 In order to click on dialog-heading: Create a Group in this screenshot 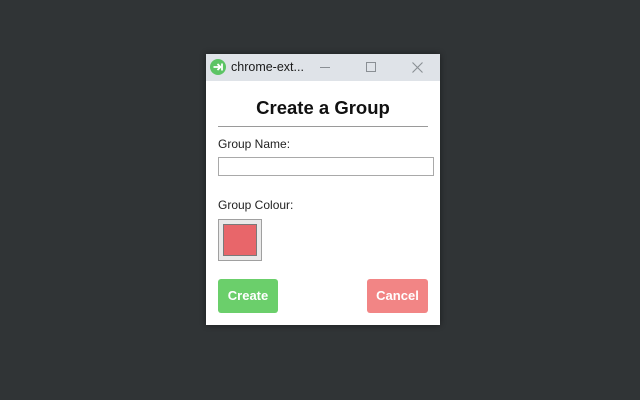, I will do `click(323, 107)`.